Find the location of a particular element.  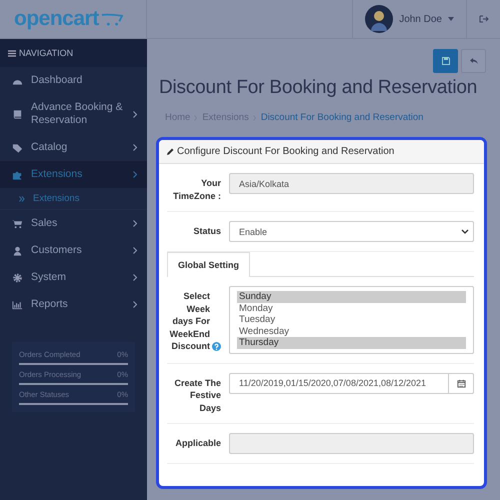

list-option: Tuesday is located at coordinates (351, 320).